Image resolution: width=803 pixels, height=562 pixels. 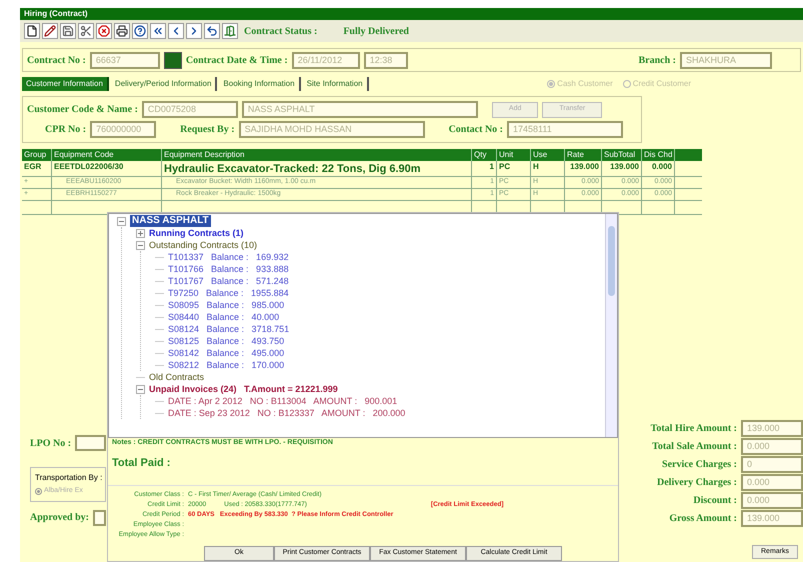 I want to click on column-header: Equipment Description, so click(x=317, y=155).